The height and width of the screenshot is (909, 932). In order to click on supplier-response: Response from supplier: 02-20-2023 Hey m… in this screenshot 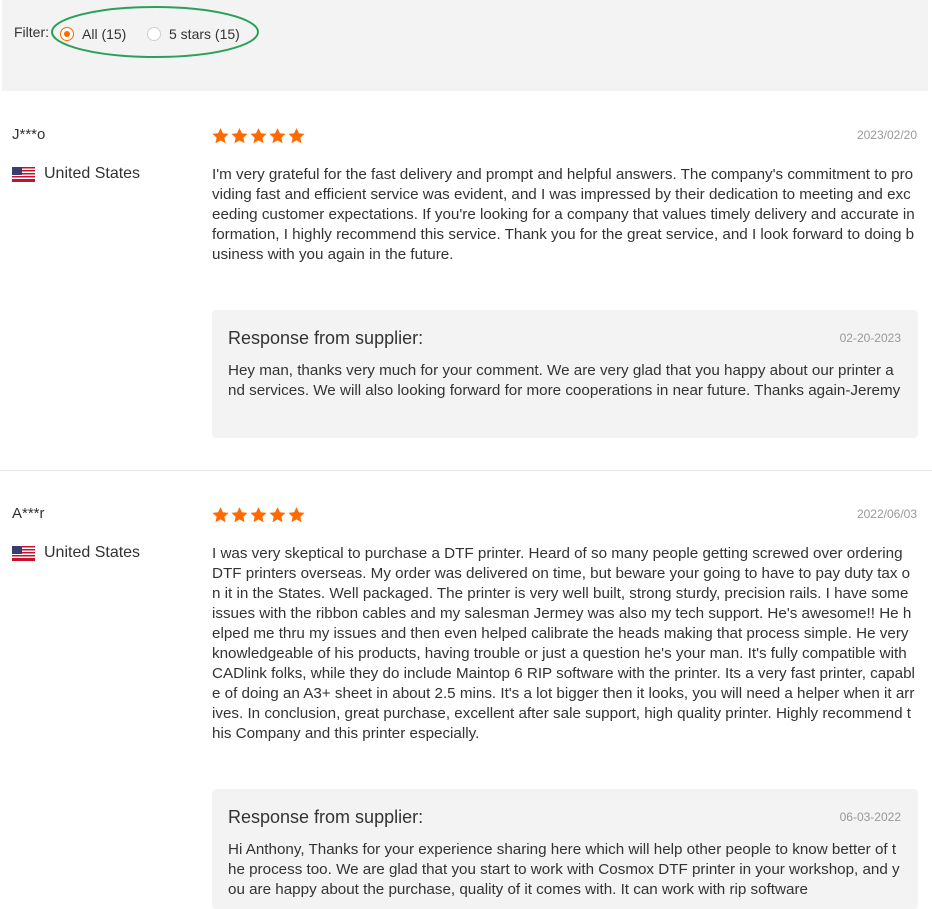, I will do `click(565, 374)`.